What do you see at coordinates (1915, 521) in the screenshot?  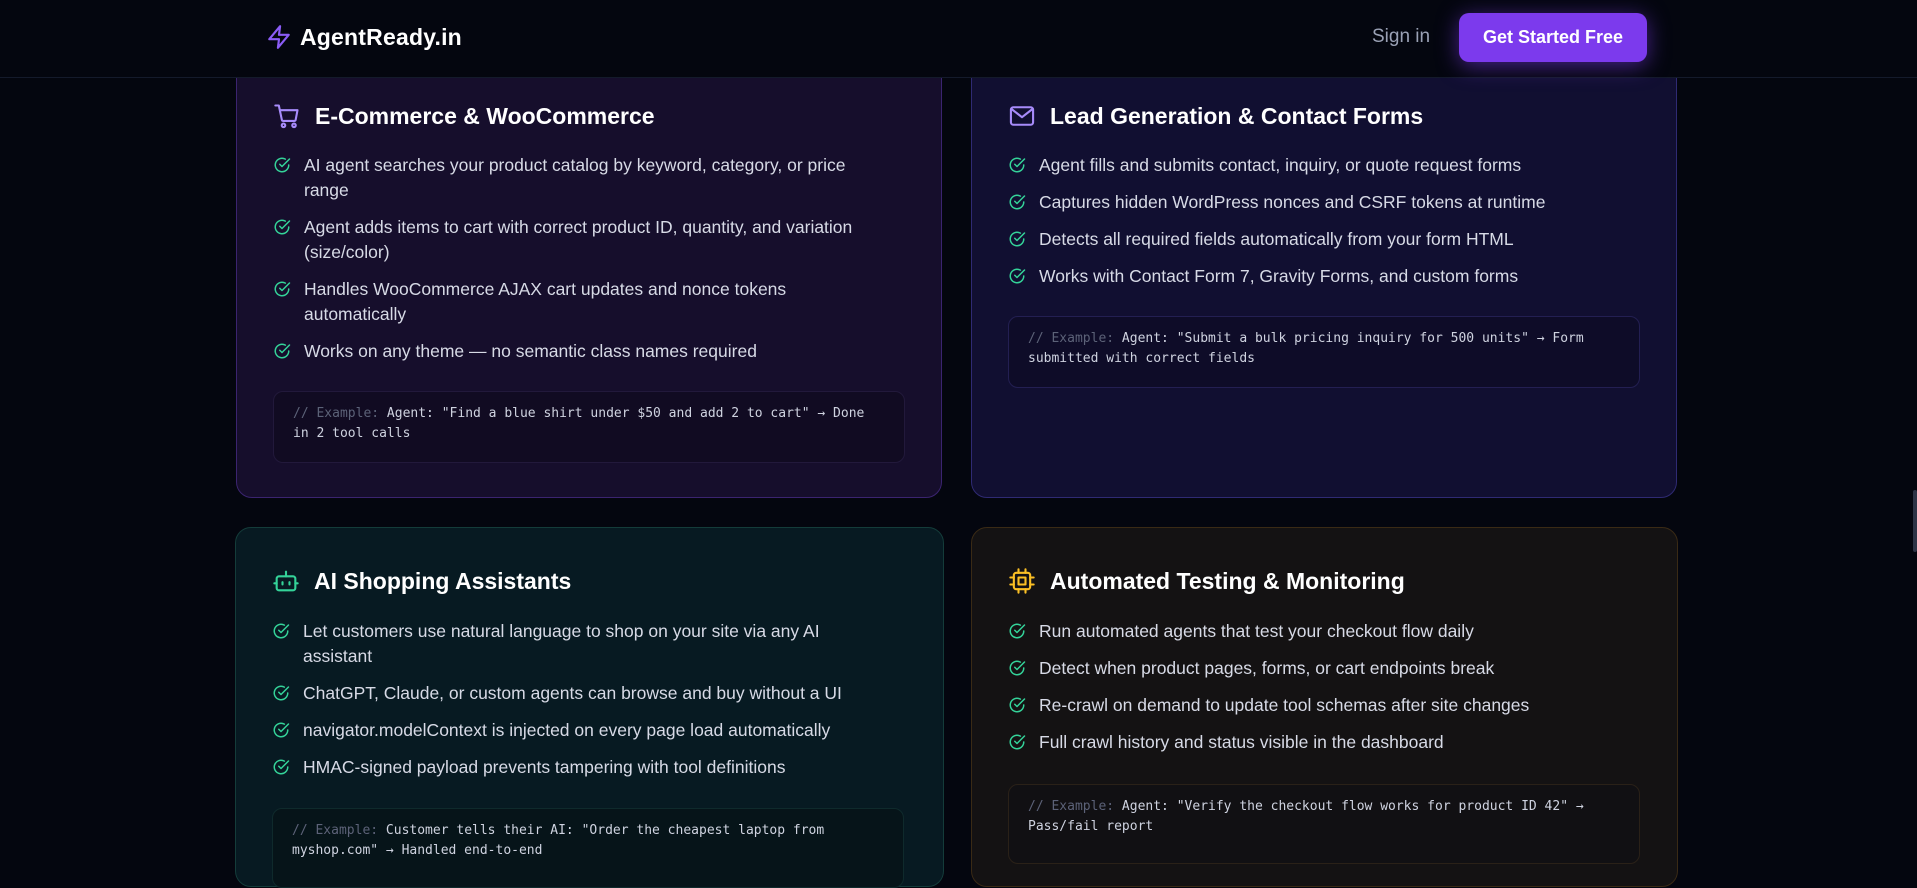 I see `page-scrollbar` at bounding box center [1915, 521].